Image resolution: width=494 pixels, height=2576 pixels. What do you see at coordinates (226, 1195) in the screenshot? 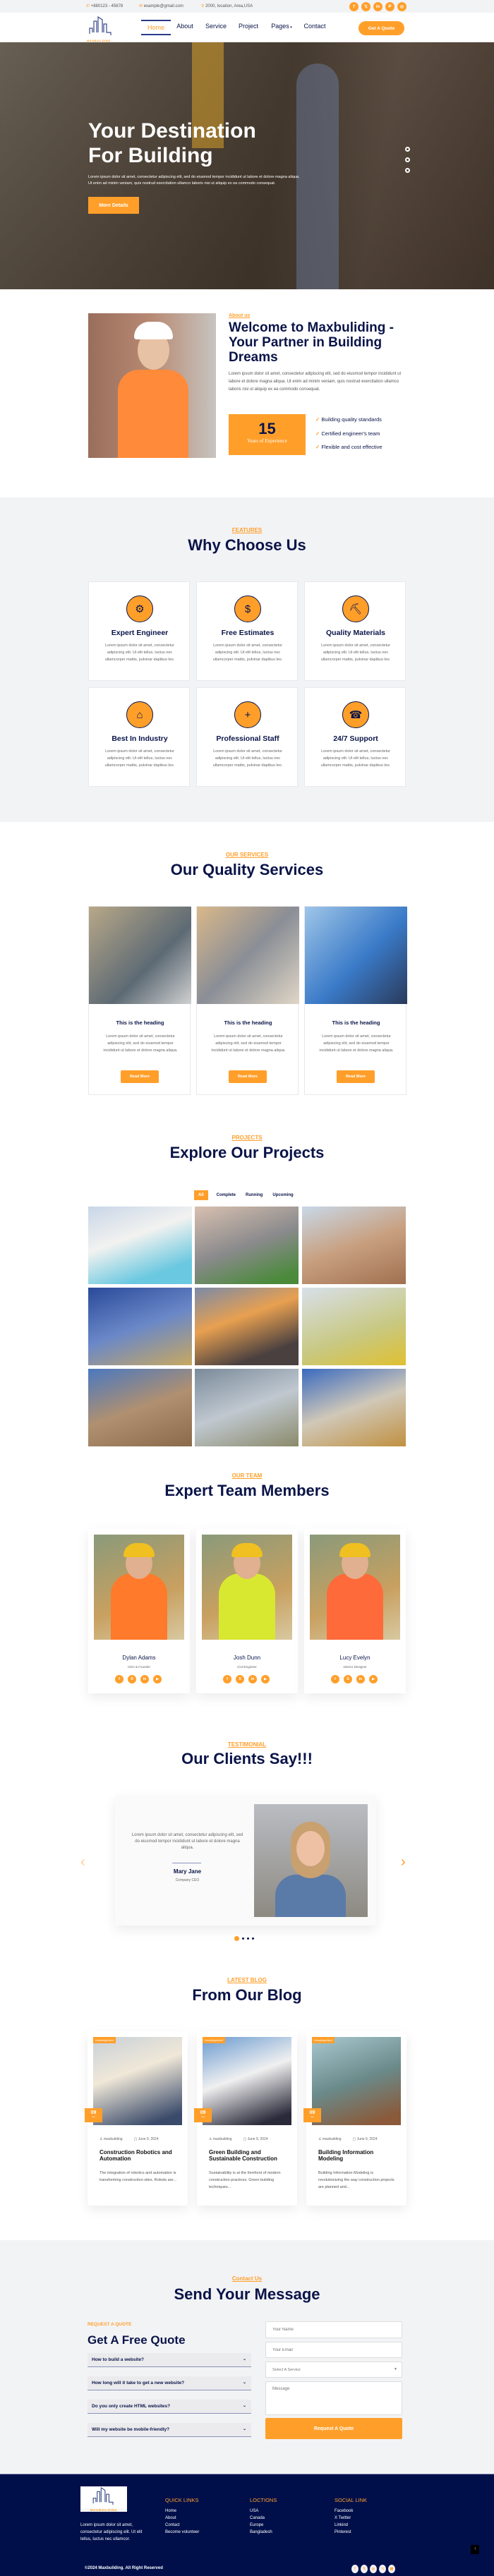
I see `filter-complete: Complete` at bounding box center [226, 1195].